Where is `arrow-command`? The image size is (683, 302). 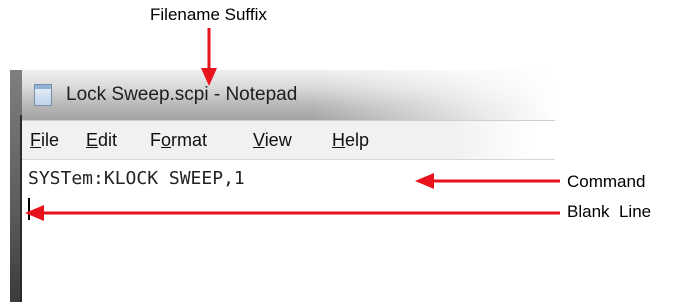 arrow-command is located at coordinates (487, 181).